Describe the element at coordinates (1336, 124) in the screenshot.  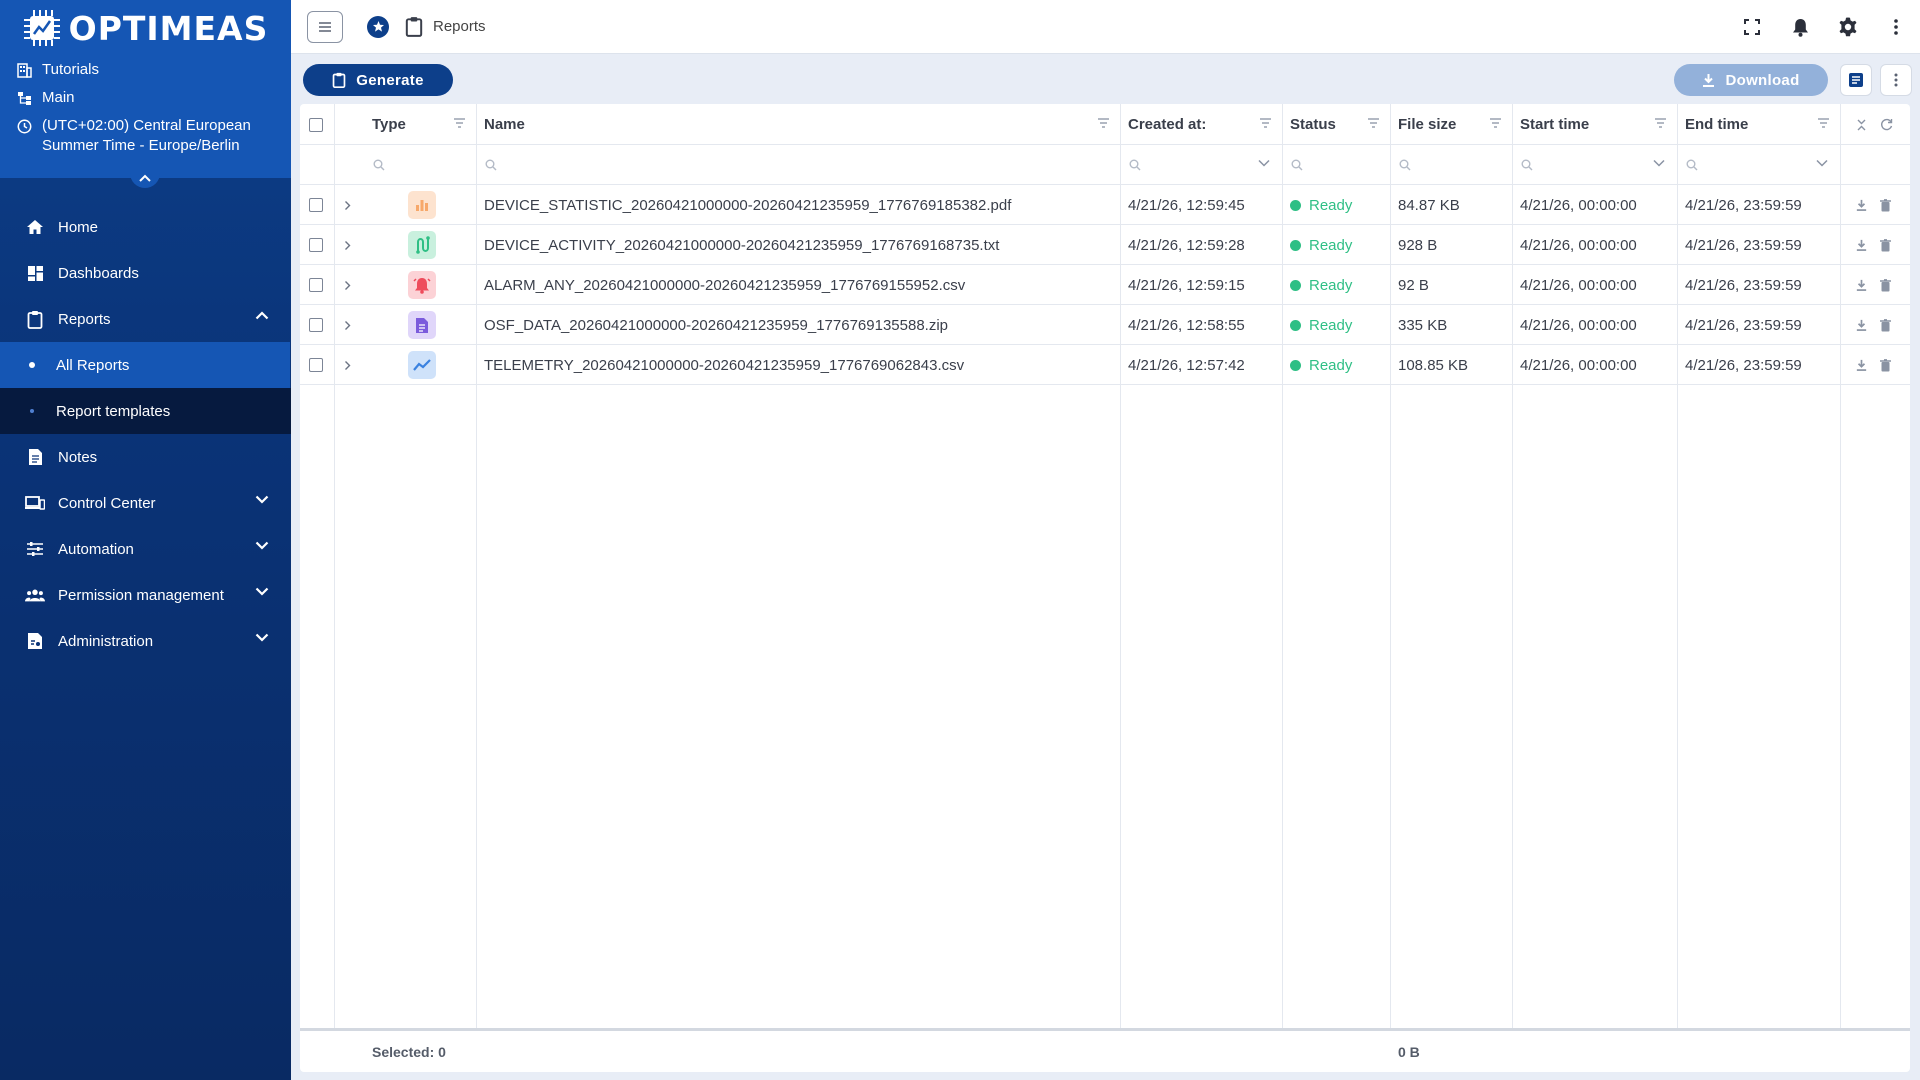
I see `header-status: Status` at that location.